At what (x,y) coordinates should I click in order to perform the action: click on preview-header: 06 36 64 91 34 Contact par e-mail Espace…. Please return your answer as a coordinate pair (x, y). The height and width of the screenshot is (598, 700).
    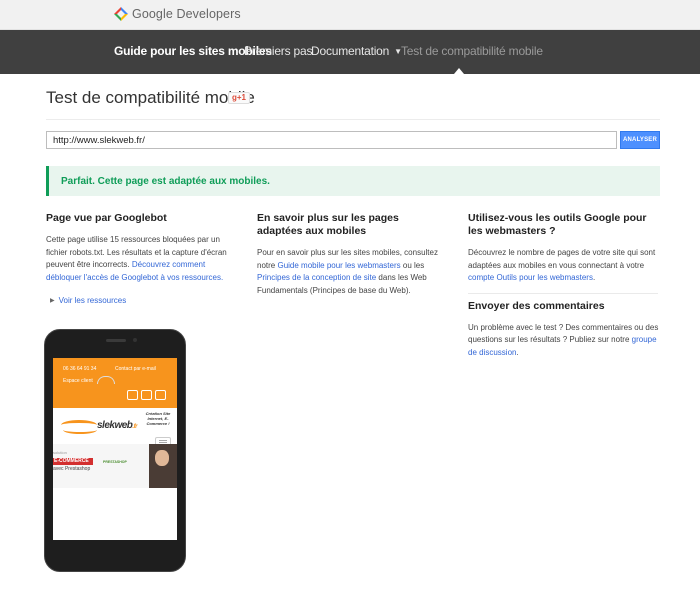
    Looking at the image, I should click on (115, 383).